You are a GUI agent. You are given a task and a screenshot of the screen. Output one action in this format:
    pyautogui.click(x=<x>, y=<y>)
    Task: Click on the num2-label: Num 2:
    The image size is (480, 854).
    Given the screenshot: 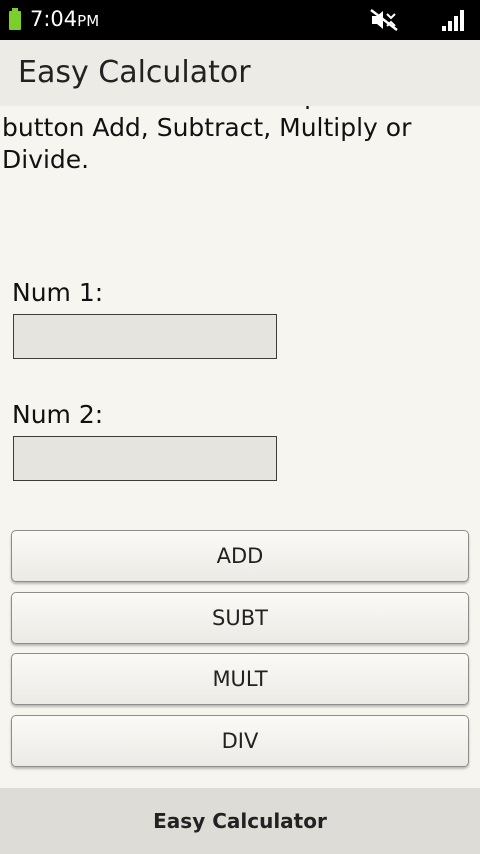 What is the action you would take?
    pyautogui.click(x=58, y=414)
    